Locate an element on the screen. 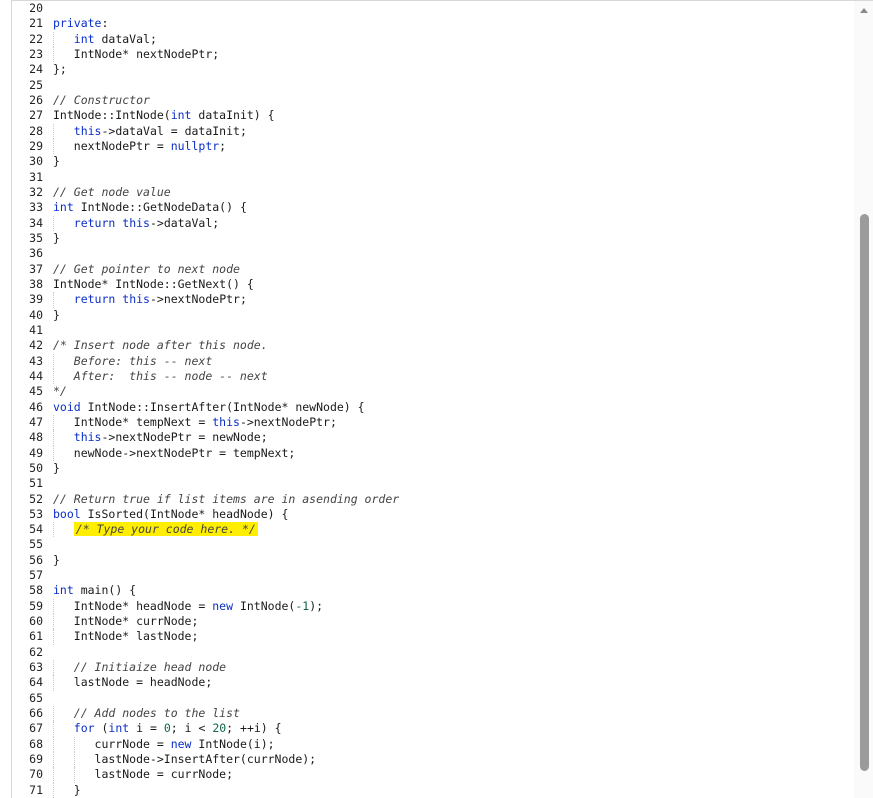  code-line: 25 is located at coordinates (433, 85).